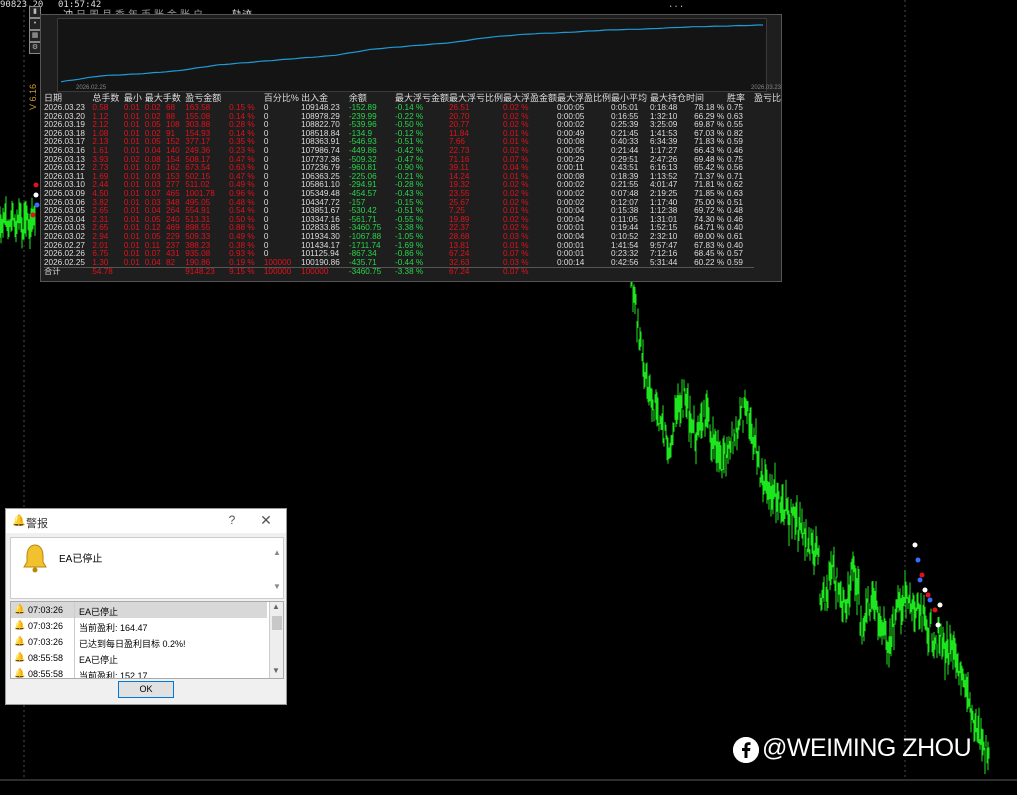 This screenshot has width=1017, height=795. I want to click on alert-list-item: 🔔 07:03:26 EA已停止, so click(139, 610).